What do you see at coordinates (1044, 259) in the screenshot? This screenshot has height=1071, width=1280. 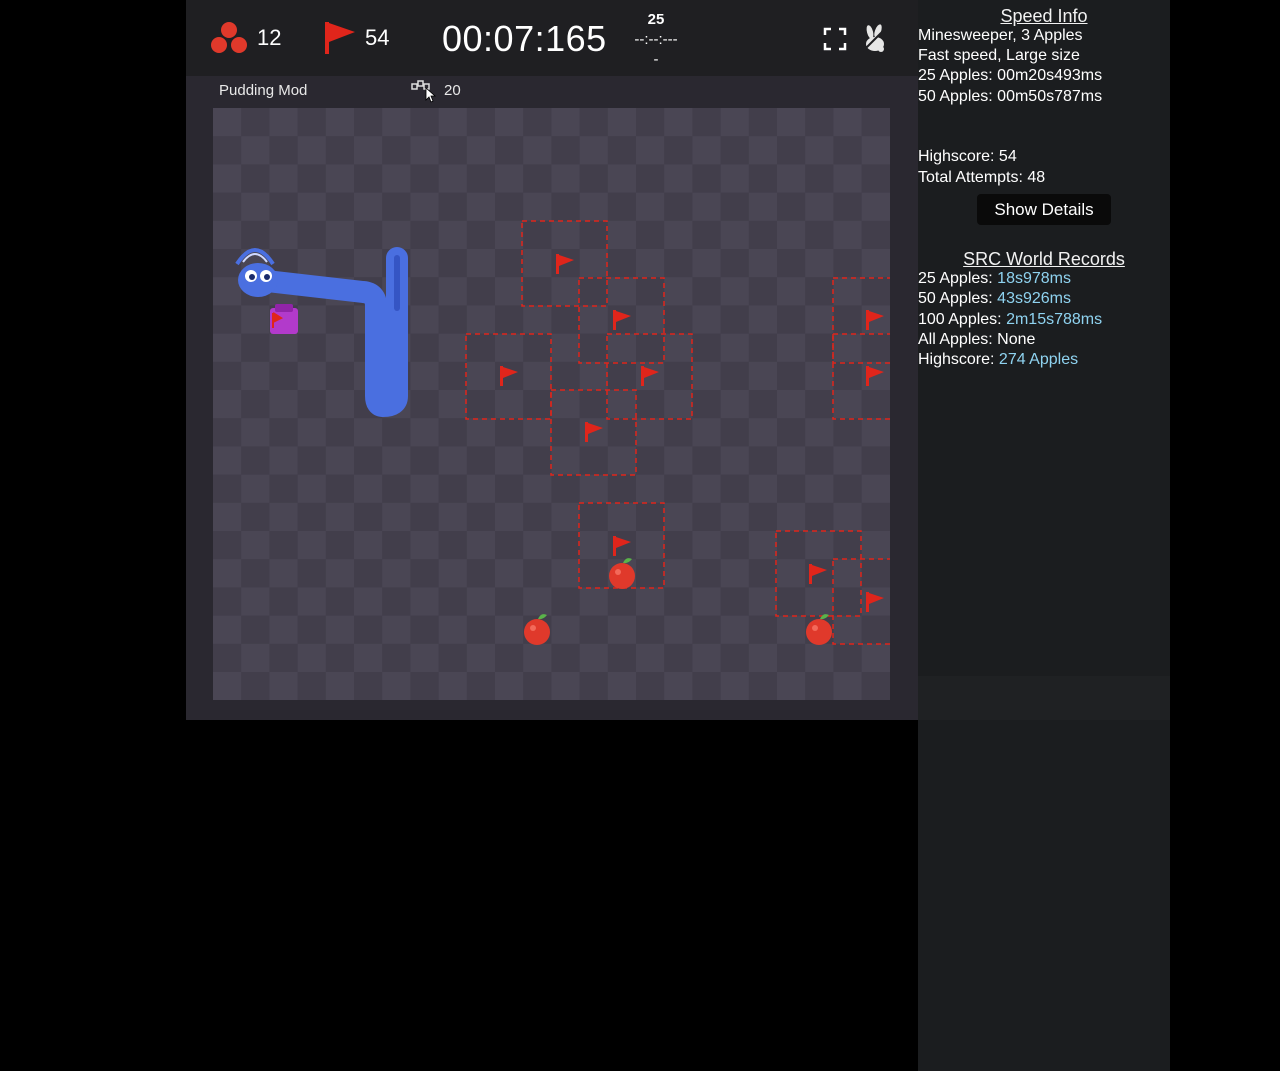 I see `world-records-title: SRC World Records` at bounding box center [1044, 259].